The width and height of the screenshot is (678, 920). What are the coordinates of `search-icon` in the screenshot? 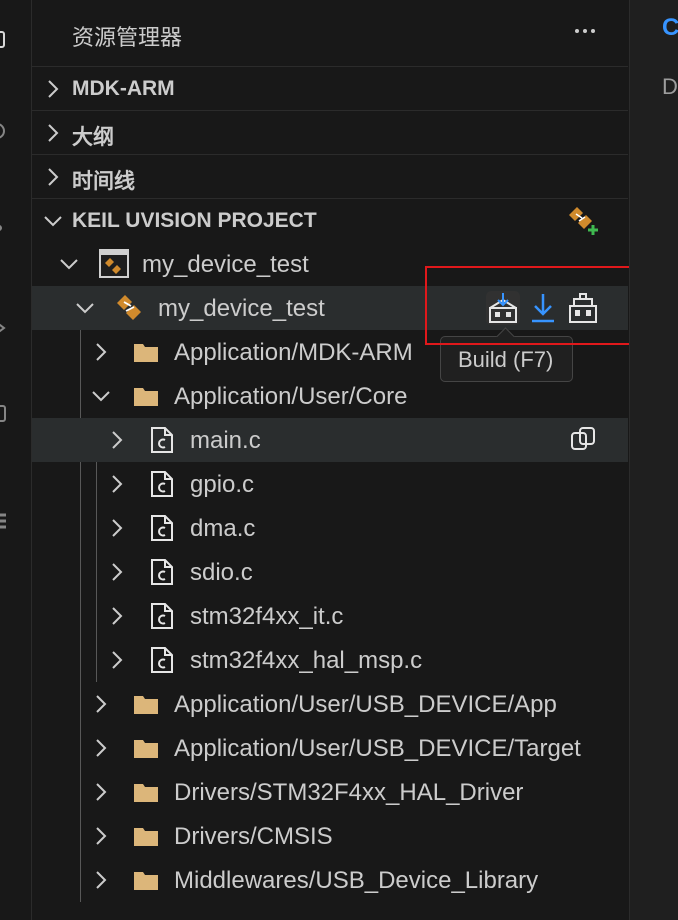 It's located at (4, 131).